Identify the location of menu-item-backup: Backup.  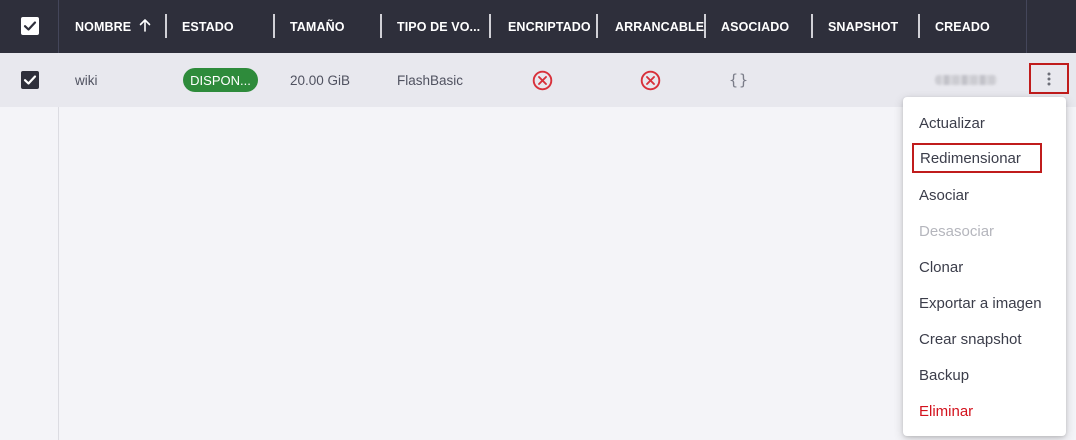
(944, 375).